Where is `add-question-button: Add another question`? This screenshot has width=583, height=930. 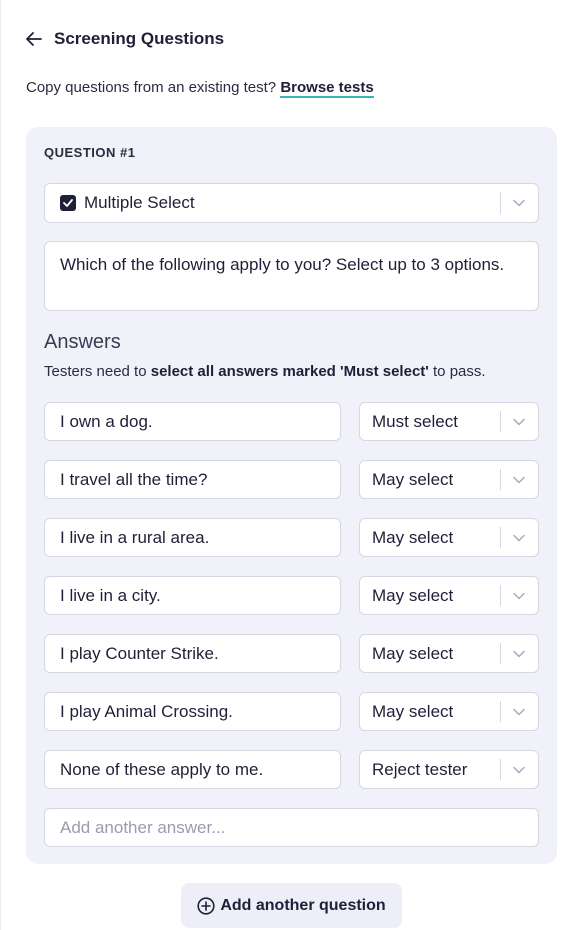 add-question-button: Add another question is located at coordinates (291, 905).